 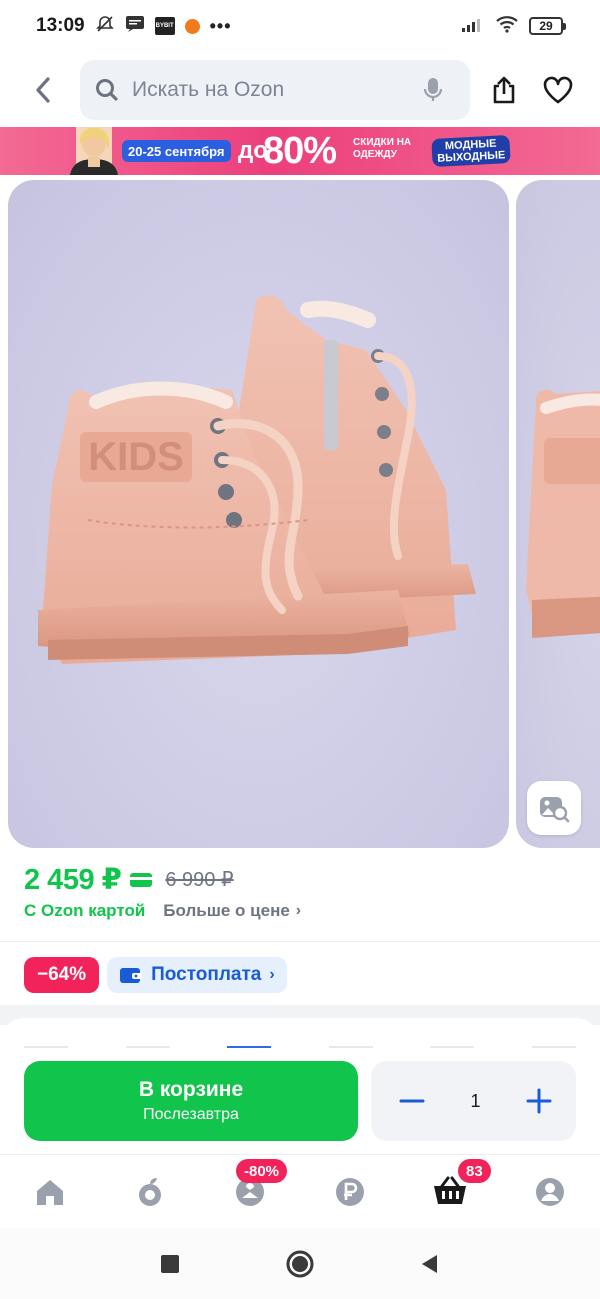 I want to click on alarm-off-icon, so click(x=105, y=26).